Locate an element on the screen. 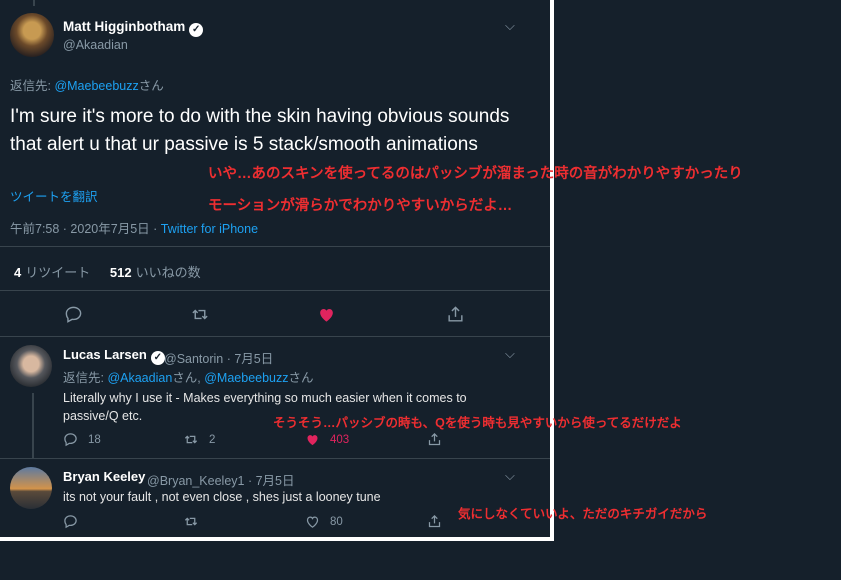 The image size is (841, 580). reply-to-line: 返信先: @Akaadianさん, @Maebeebuzzさん is located at coordinates (188, 376).